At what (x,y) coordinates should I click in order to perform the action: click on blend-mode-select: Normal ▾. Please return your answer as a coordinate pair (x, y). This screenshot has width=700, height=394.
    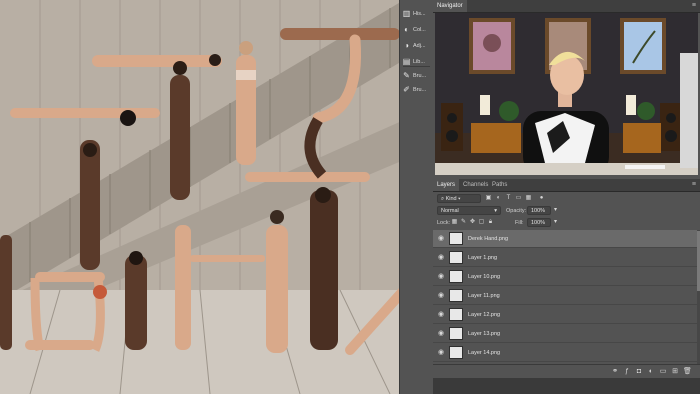
    Looking at the image, I should click on (469, 210).